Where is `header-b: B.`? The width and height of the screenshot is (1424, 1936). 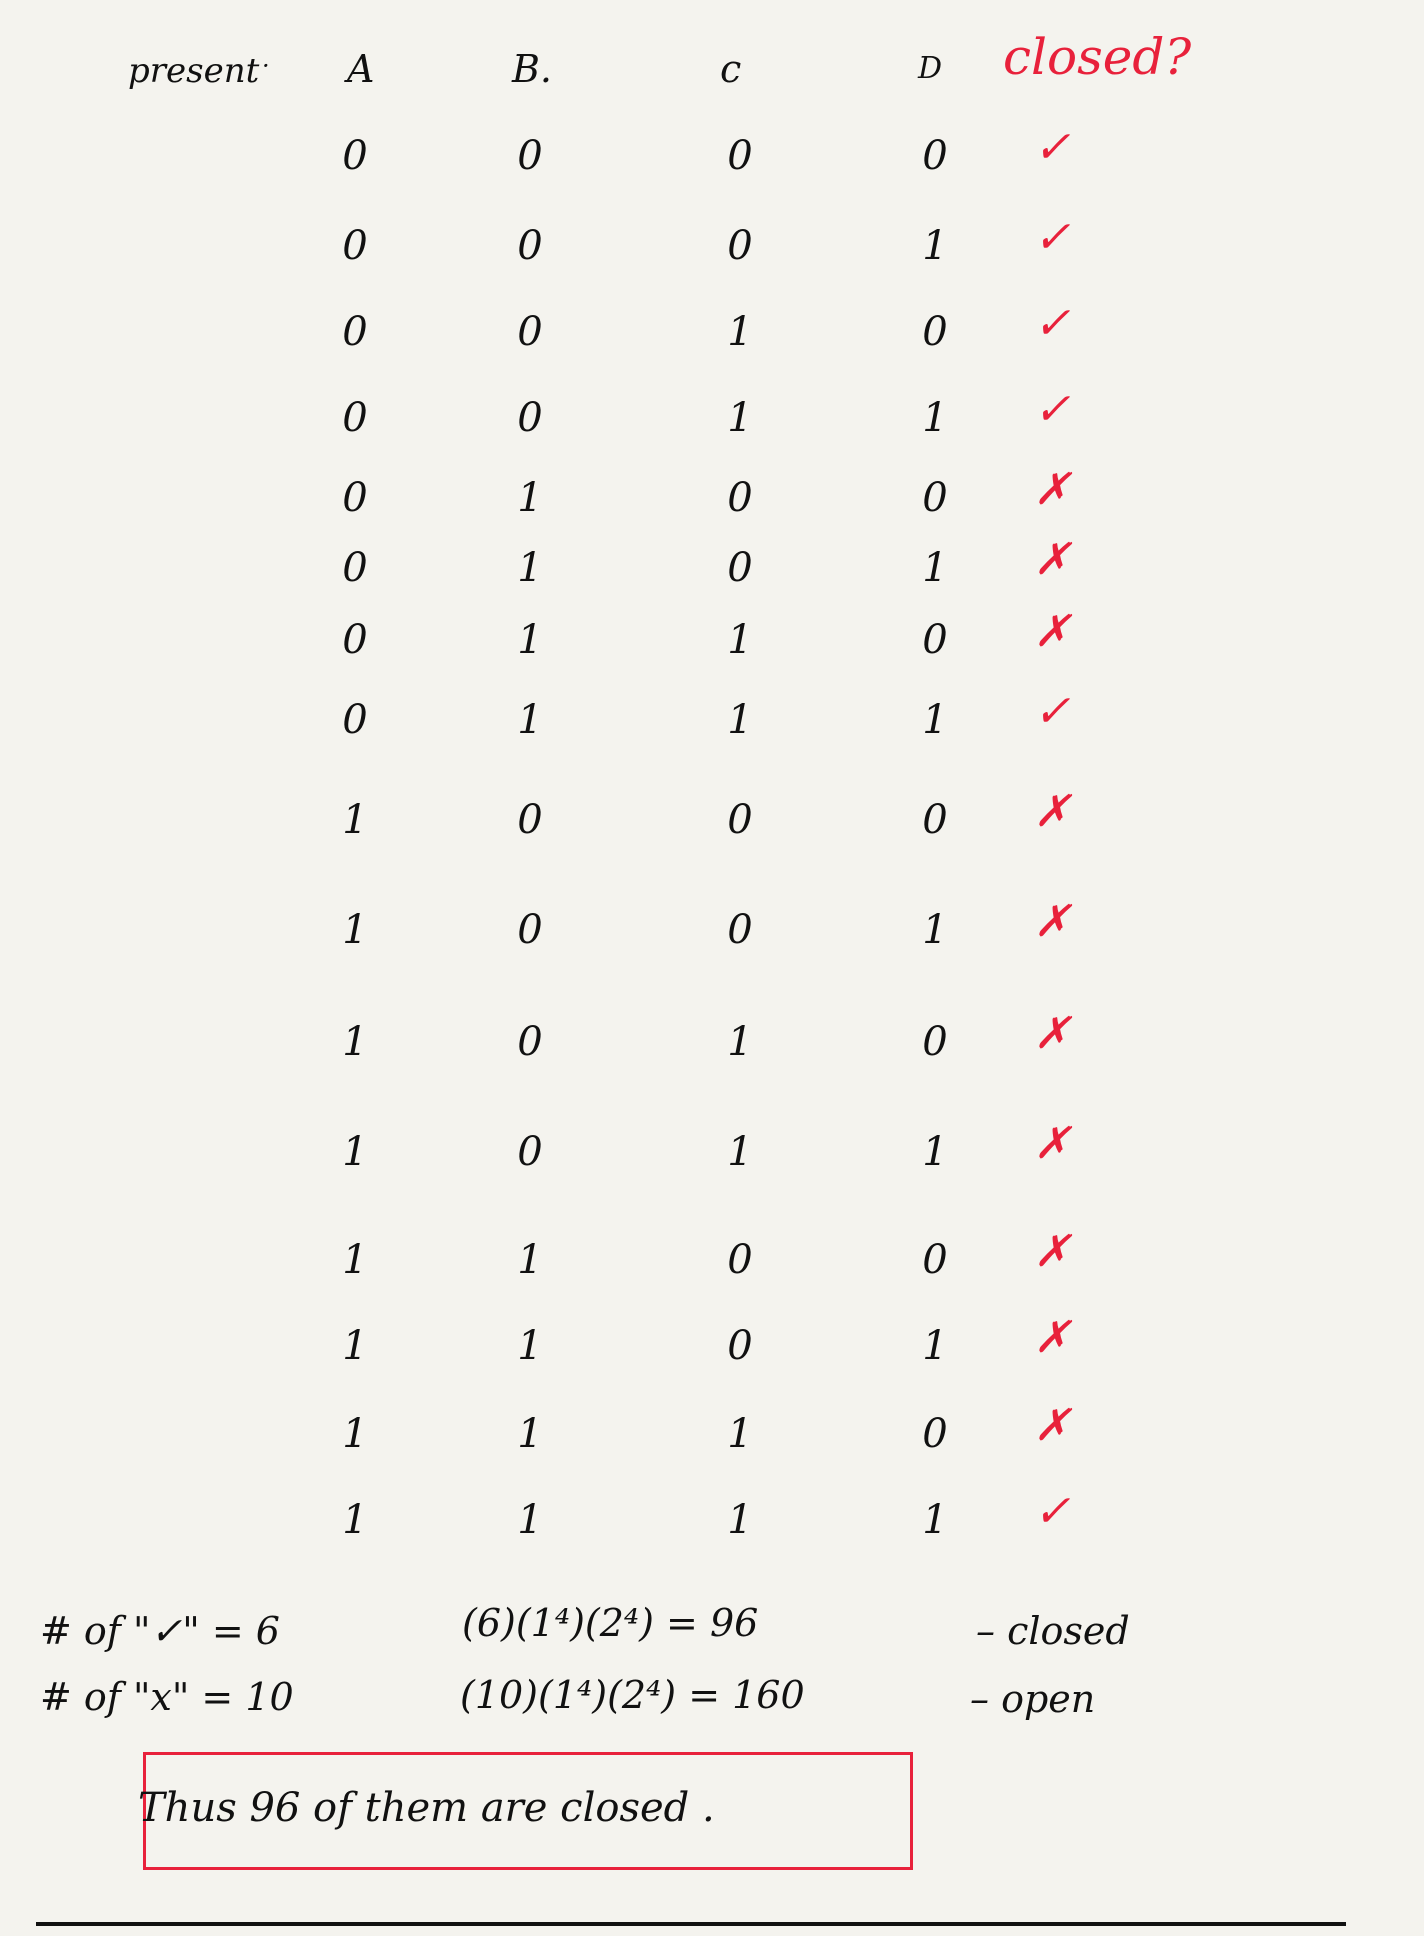
header-b: B. is located at coordinates (532, 69).